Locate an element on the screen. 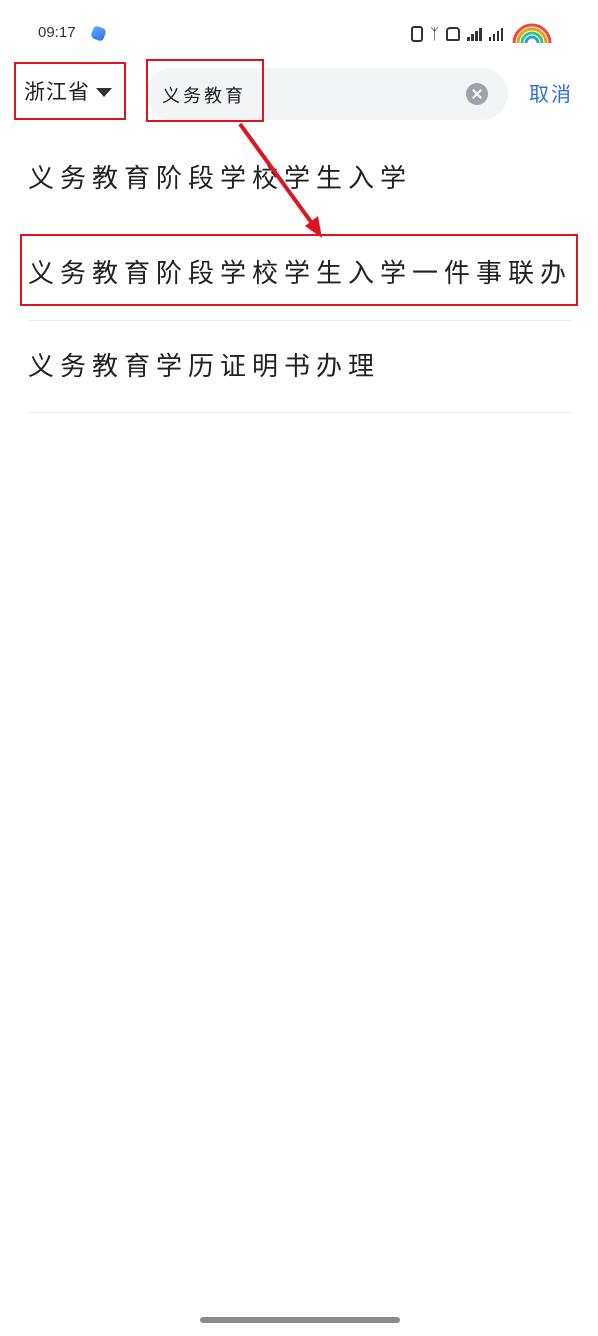 The image size is (598, 1336). status-bar: 09:17 ᛉ is located at coordinates (299, 32).